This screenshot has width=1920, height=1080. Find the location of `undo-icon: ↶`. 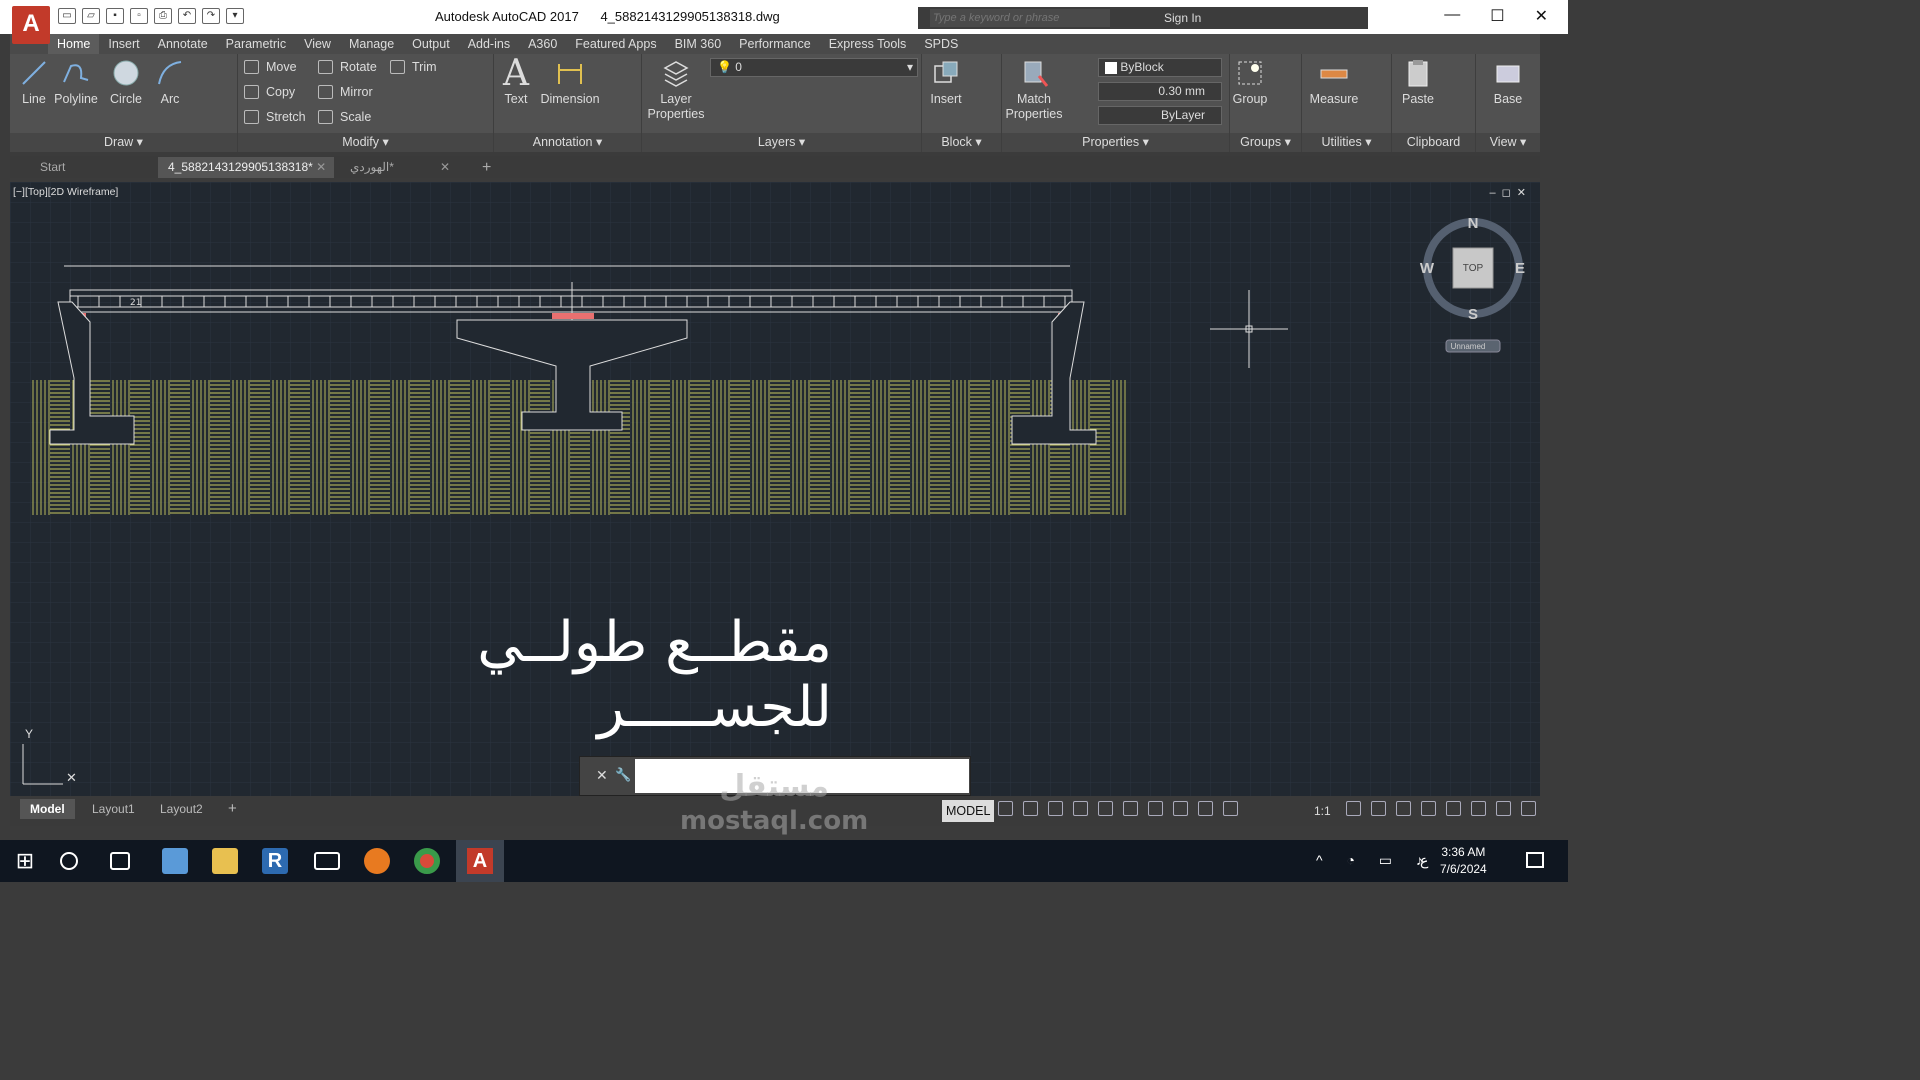

undo-icon: ↶ is located at coordinates (187, 16).